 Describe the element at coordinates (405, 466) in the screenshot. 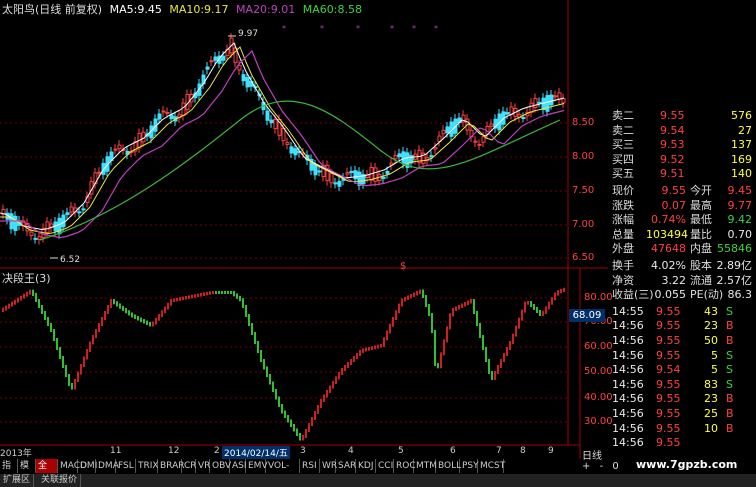

I see `tab-roc: ROC` at that location.